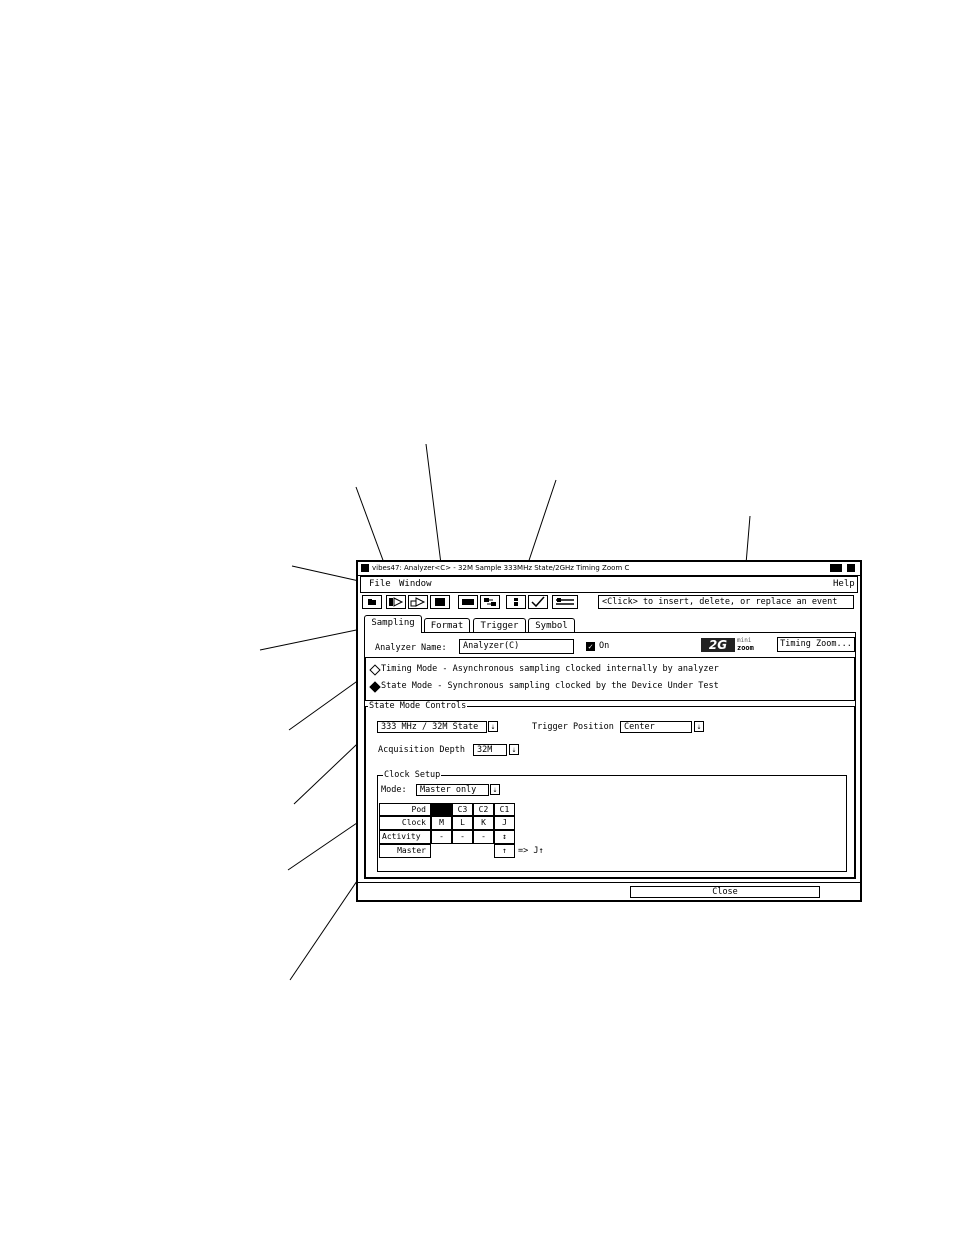 This screenshot has height=1235, width=954. I want to click on callout-line-tabs, so click(313, 638).